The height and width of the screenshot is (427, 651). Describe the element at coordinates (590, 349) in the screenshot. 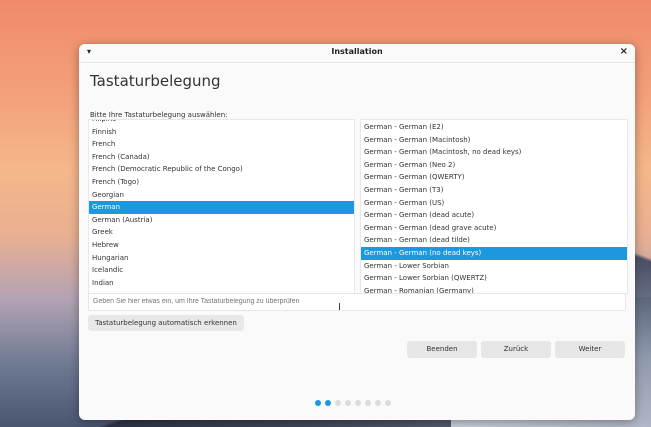

I see `next-button: Weiter` at that location.